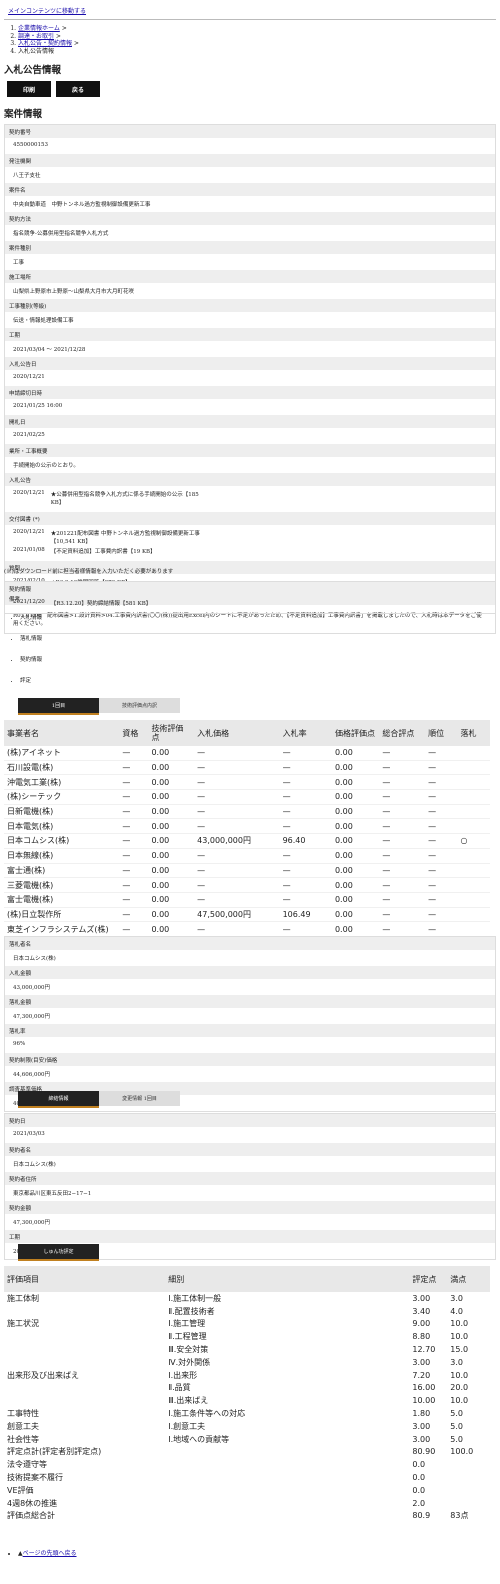 The image size is (500, 1584). What do you see at coordinates (247, 1349) in the screenshot?
I see `table-row: Ⅲ.安全対策 12.70 15.0` at bounding box center [247, 1349].